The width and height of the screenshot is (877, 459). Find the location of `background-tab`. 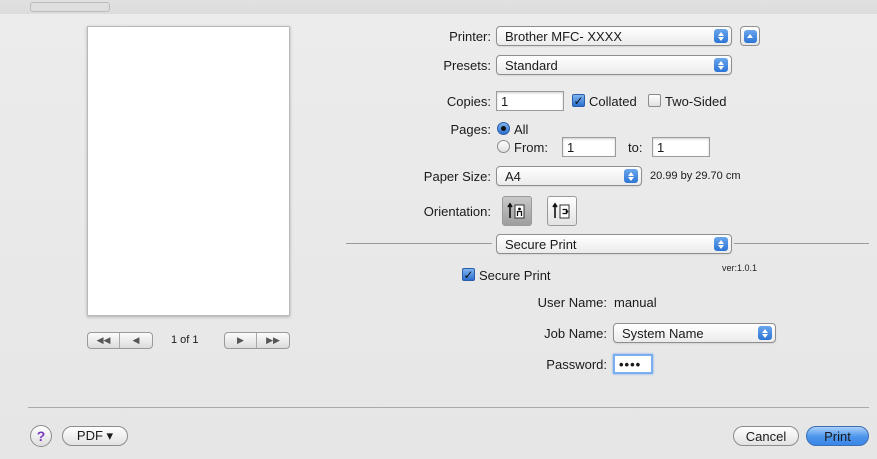

background-tab is located at coordinates (70, 7).